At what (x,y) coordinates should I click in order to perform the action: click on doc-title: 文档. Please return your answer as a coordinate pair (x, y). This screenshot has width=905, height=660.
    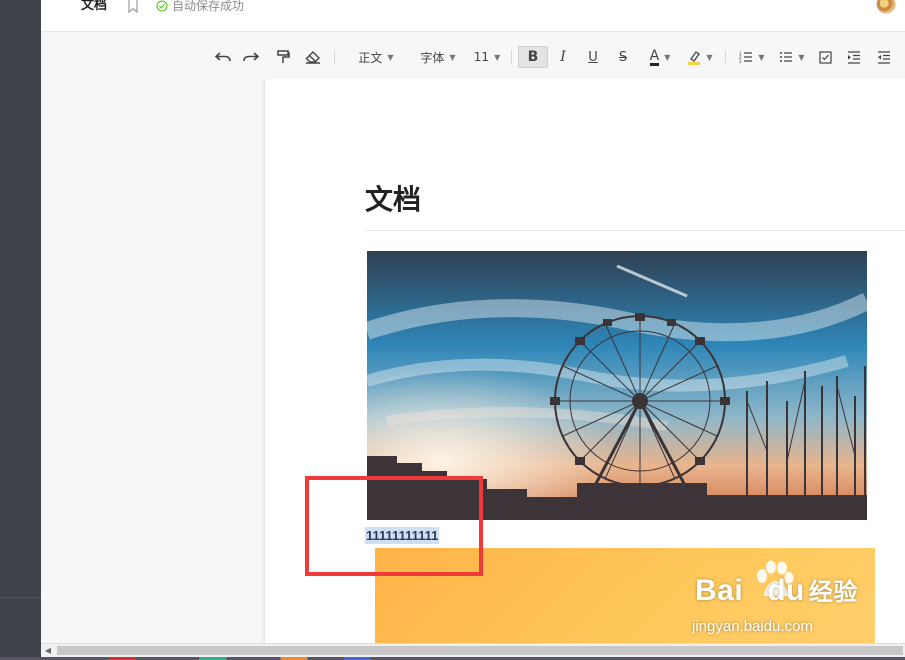
    Looking at the image, I should click on (94, 7).